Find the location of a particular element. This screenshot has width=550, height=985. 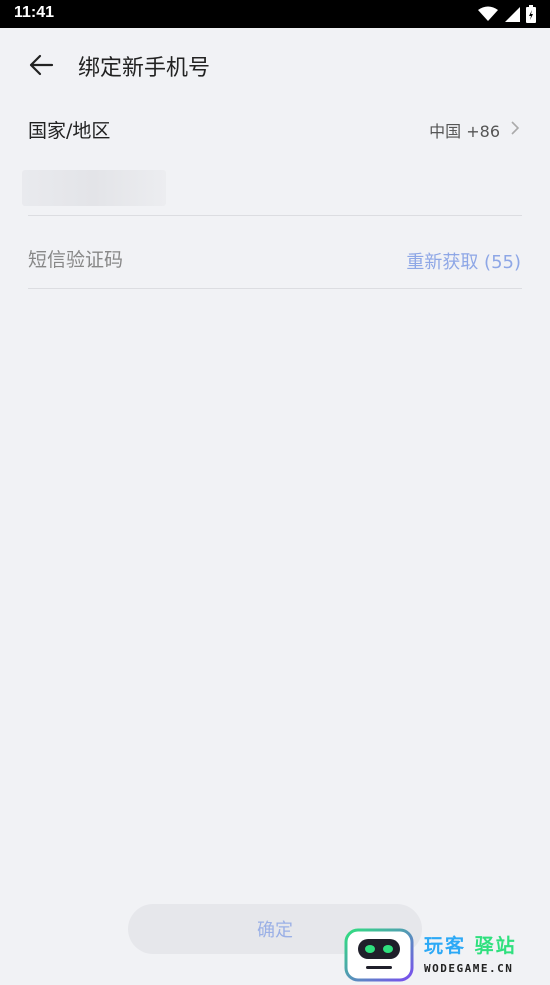

back-button is located at coordinates (41, 65).